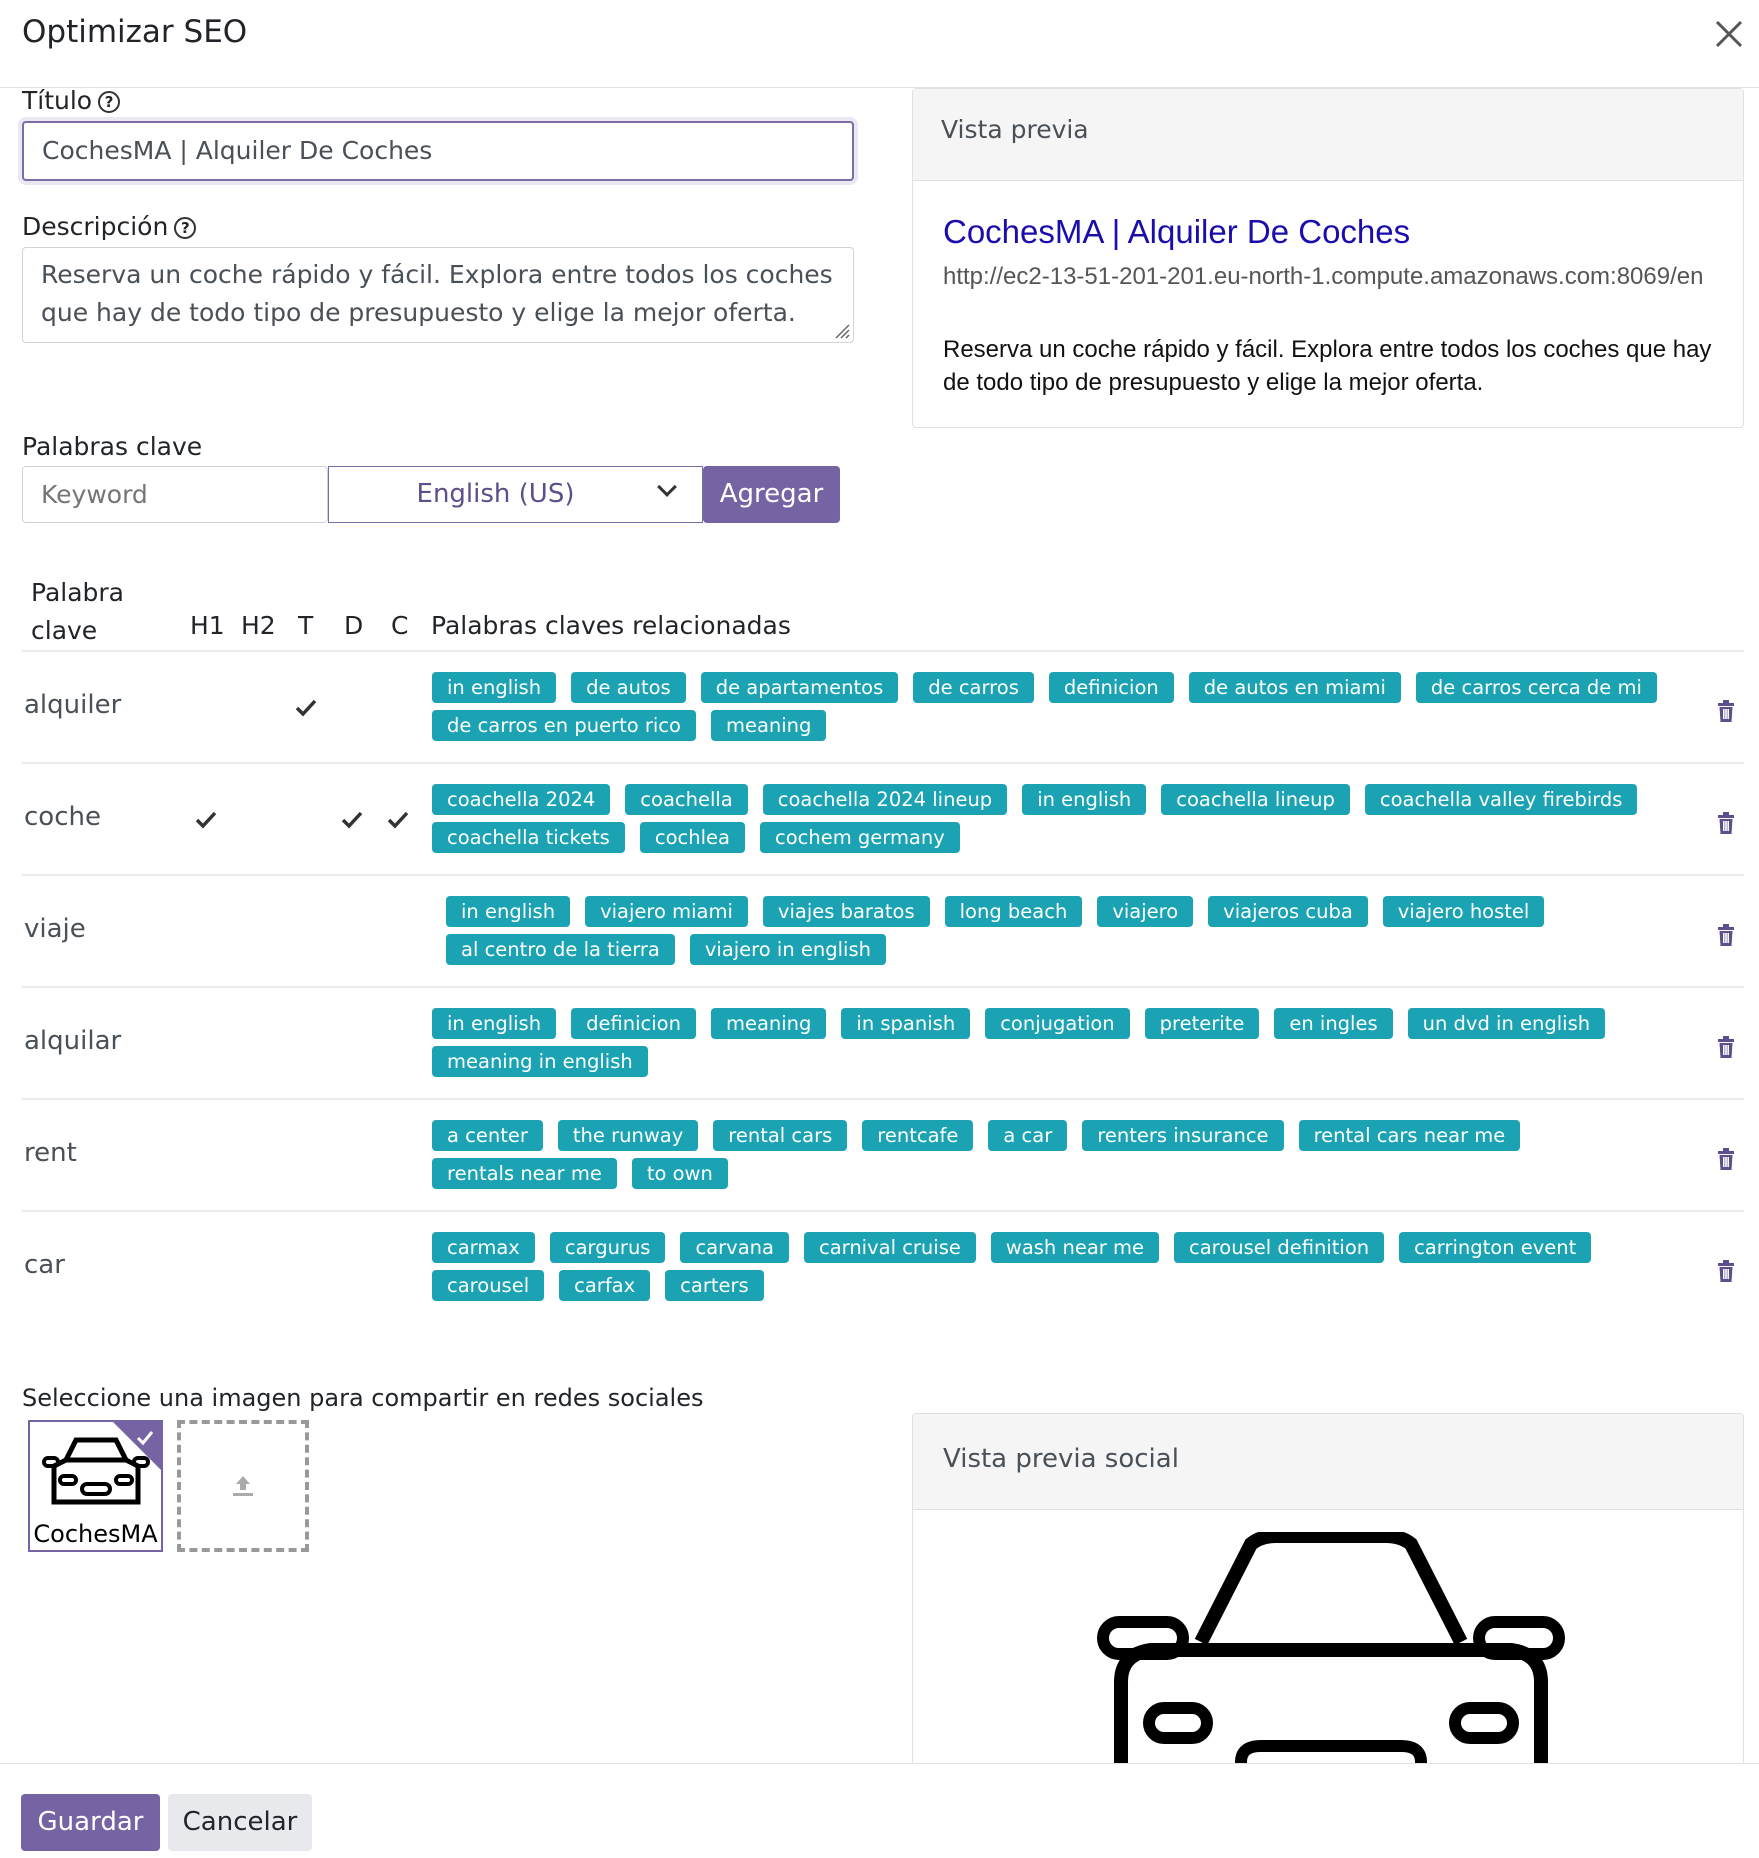 The width and height of the screenshot is (1759, 1858). I want to click on add-keyword-button: Agregar, so click(771, 494).